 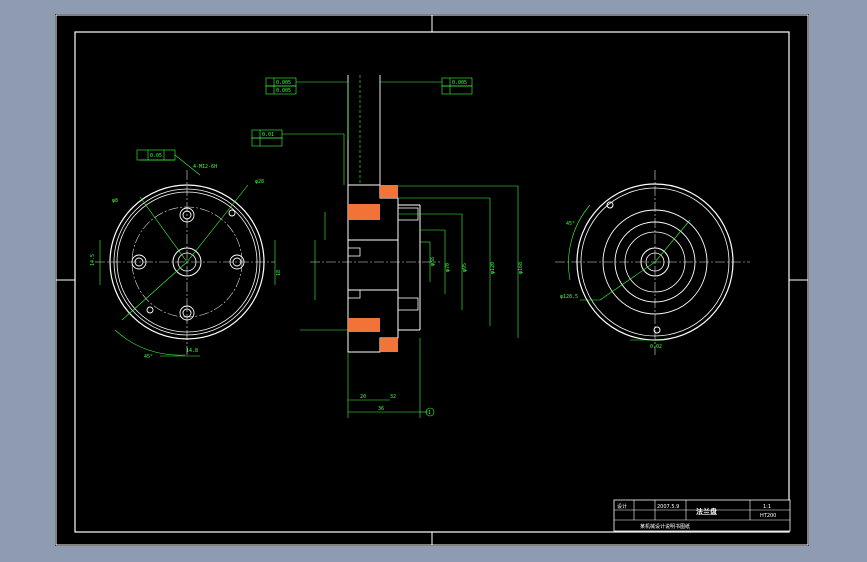 I want to click on tb-scale: 1:1, so click(x=767, y=507).